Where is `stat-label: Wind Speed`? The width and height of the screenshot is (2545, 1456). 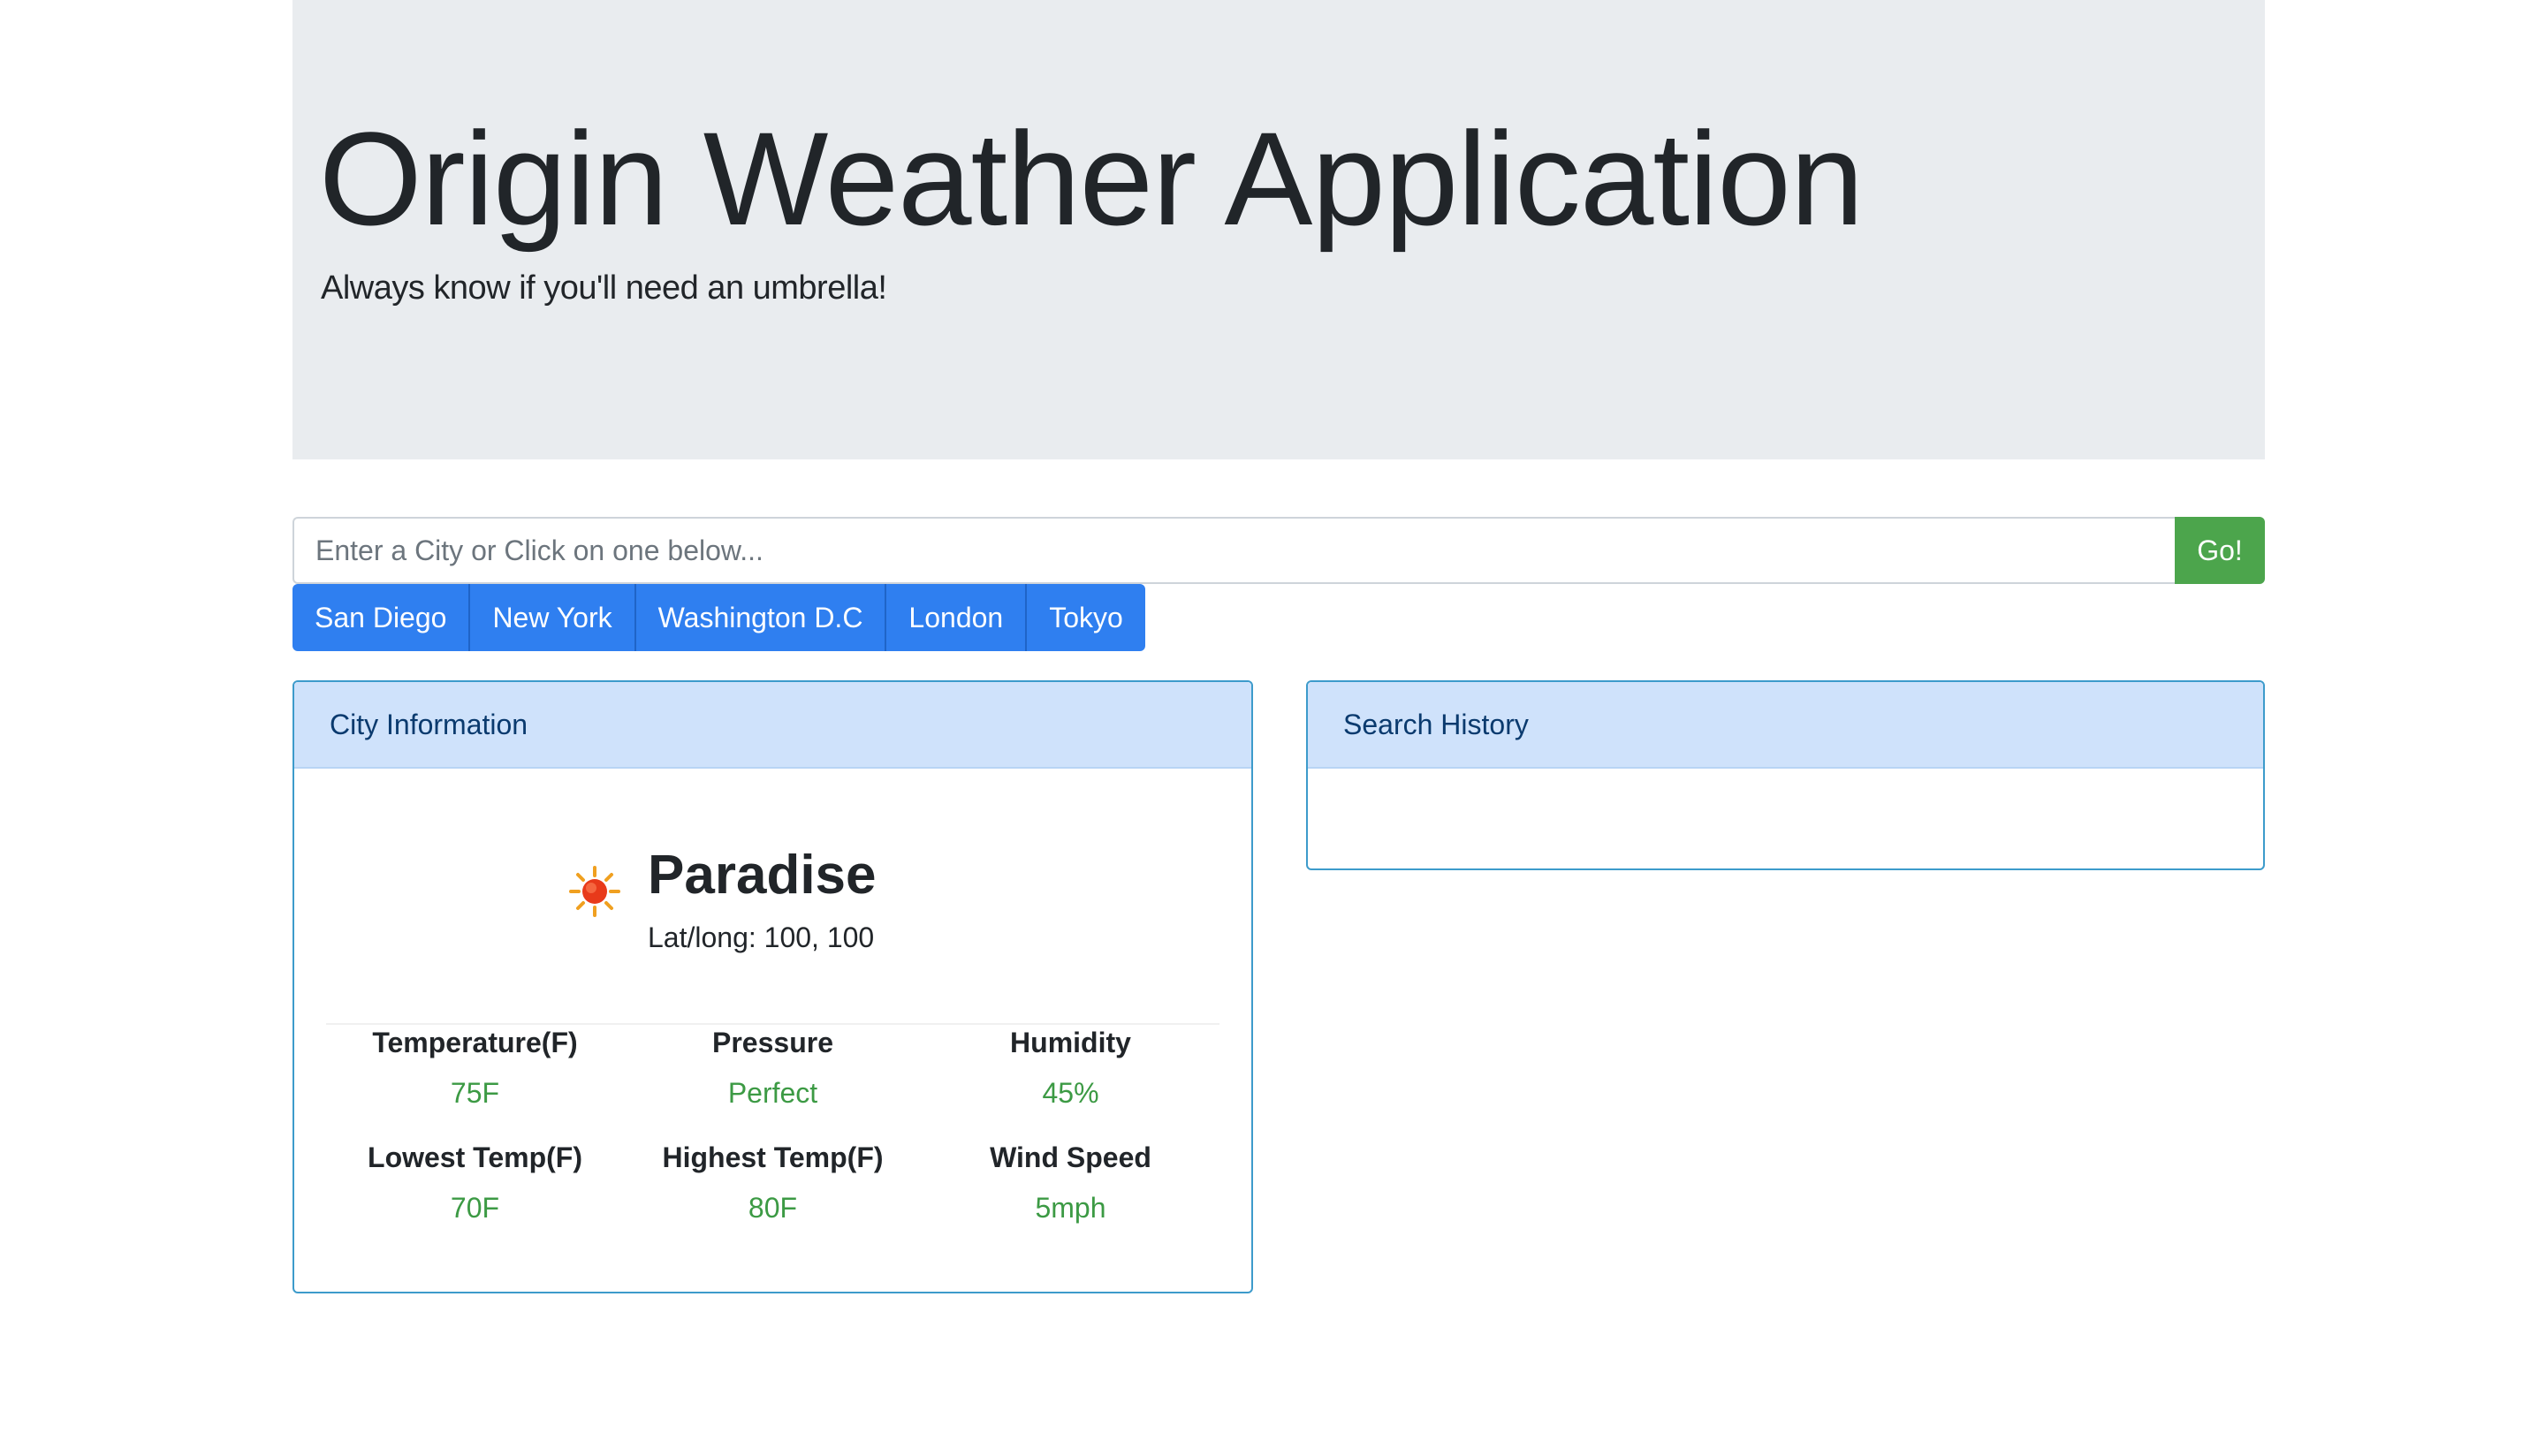
stat-label: Wind Speed is located at coordinates (1070, 1157).